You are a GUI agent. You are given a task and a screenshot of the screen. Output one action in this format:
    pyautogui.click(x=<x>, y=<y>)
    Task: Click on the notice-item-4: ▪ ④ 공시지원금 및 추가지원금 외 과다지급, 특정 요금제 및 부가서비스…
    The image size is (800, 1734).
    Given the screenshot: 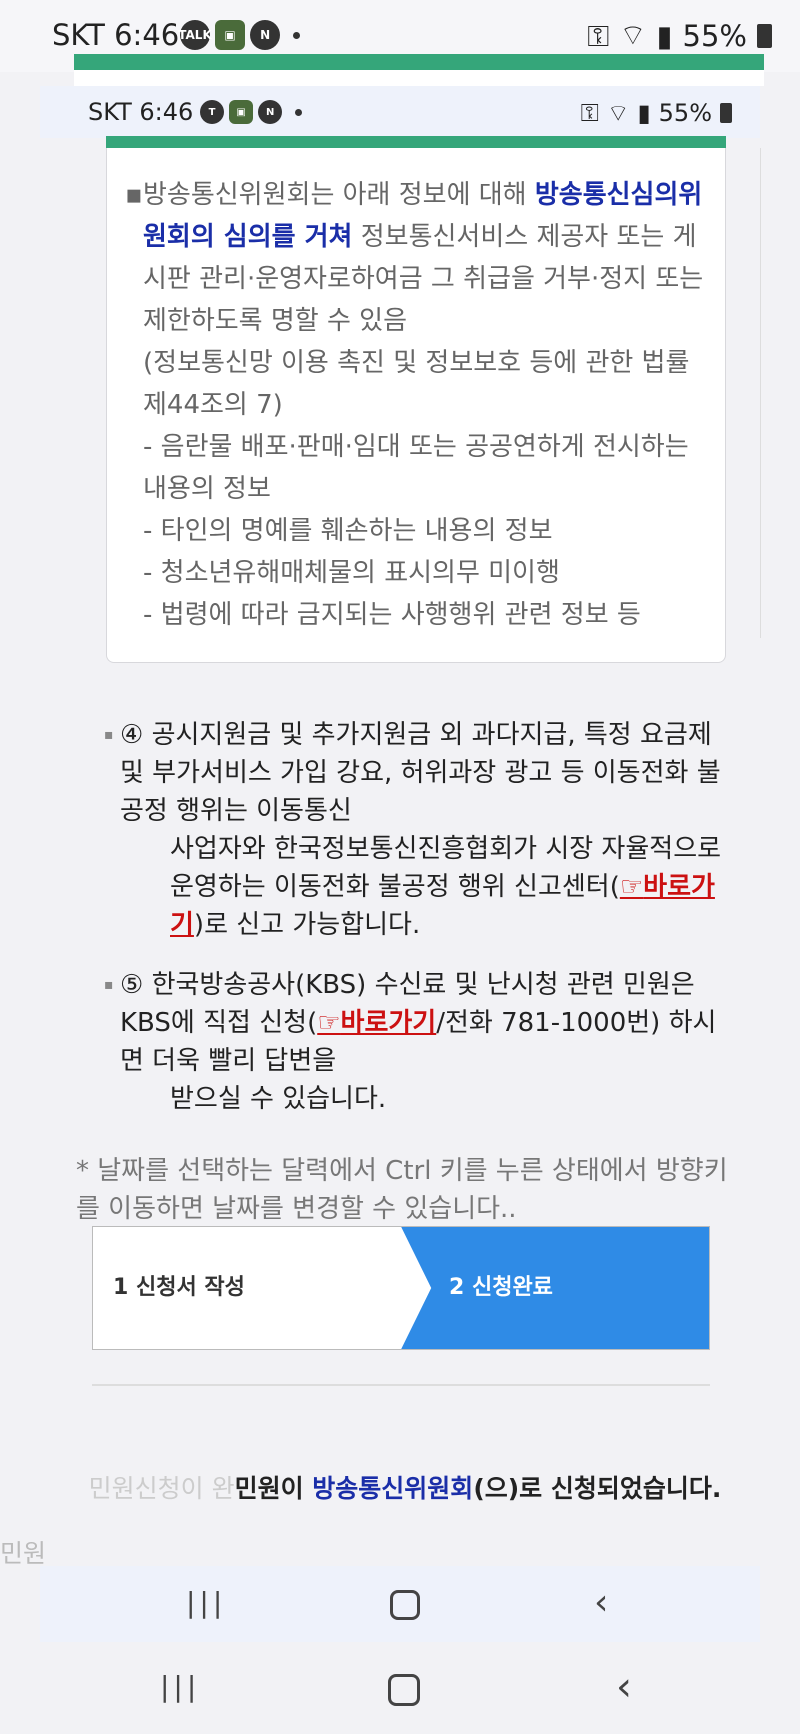 What is the action you would take?
    pyautogui.click(x=419, y=830)
    